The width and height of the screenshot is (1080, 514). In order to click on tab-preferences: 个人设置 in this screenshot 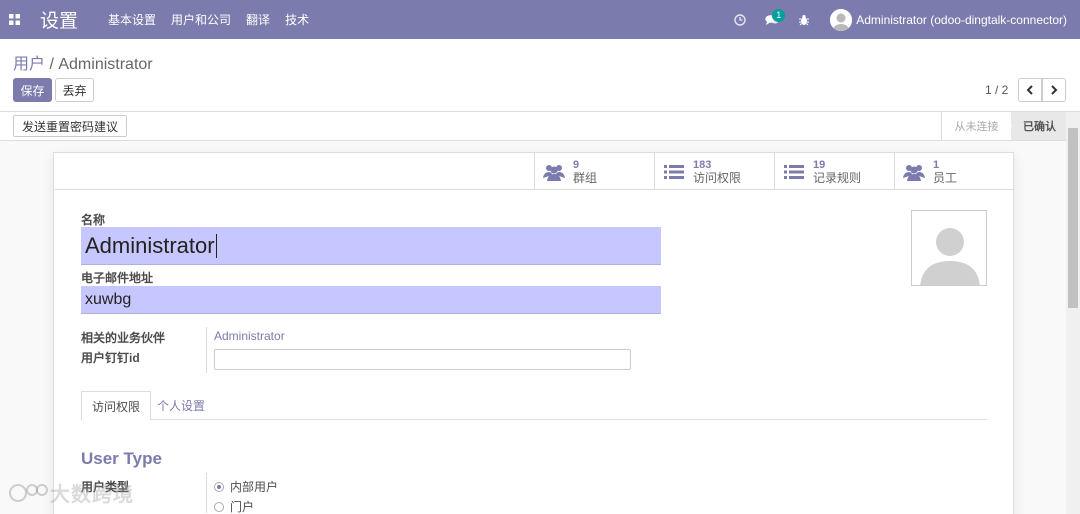, I will do `click(181, 405)`.